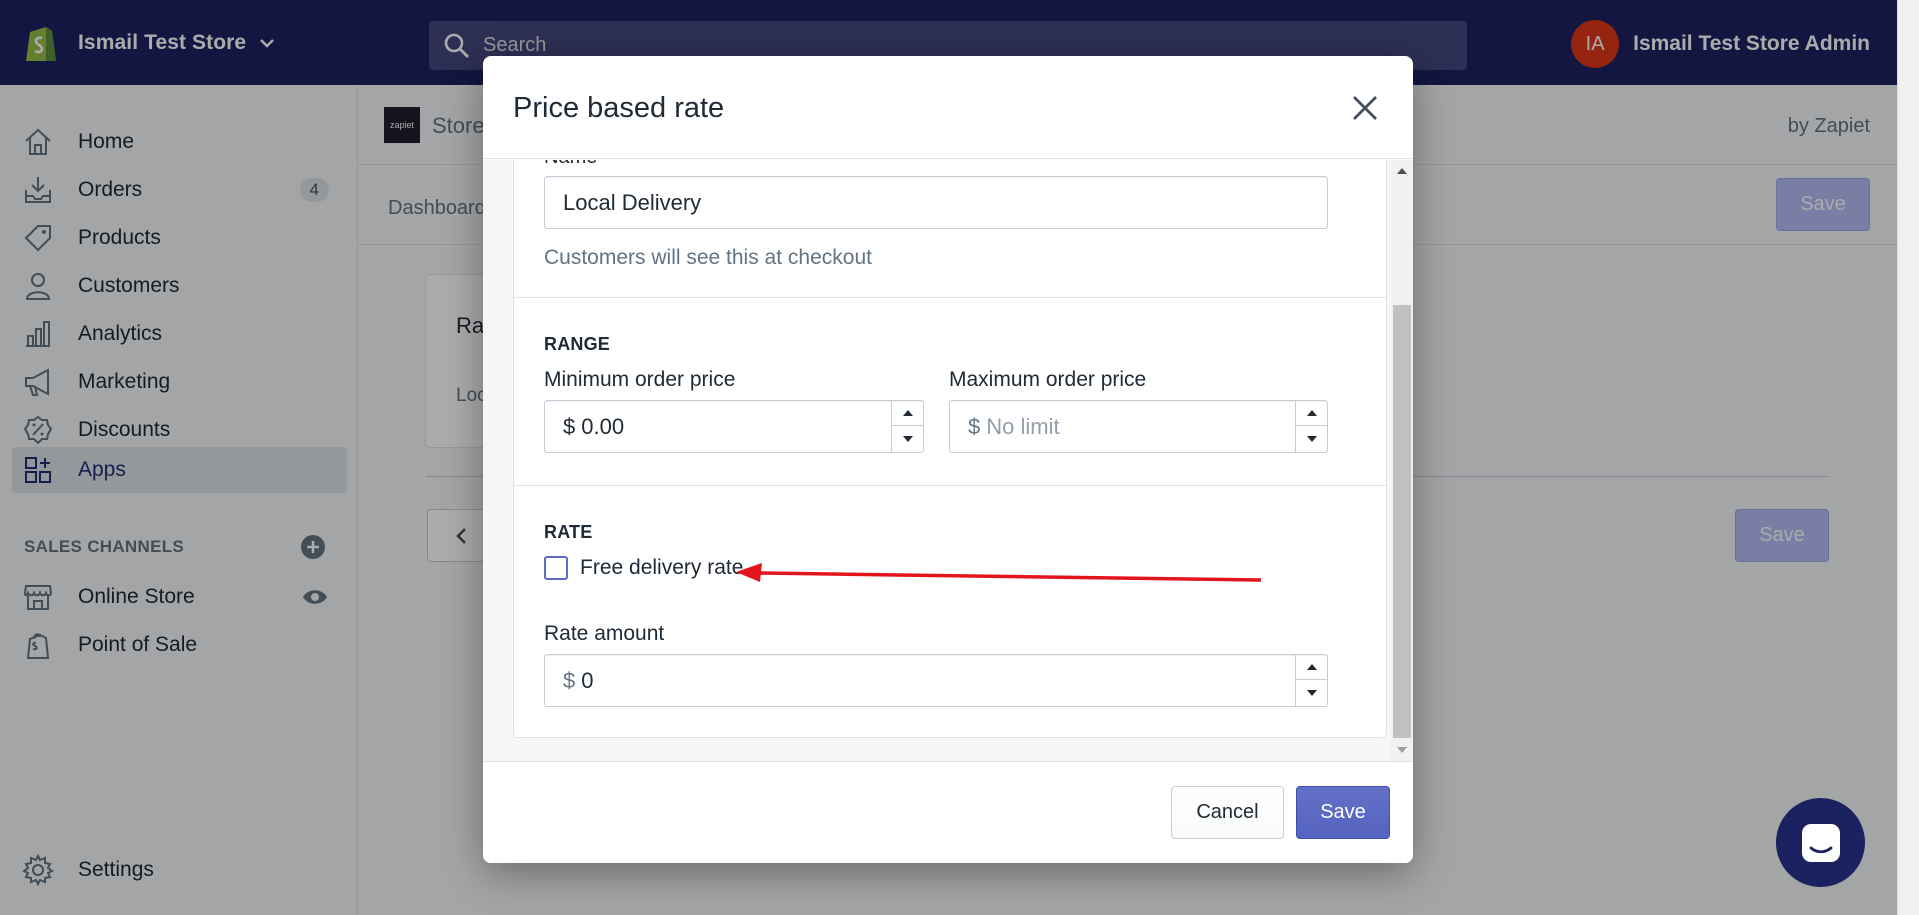  I want to click on scroll-down-arrow-icon, so click(1402, 750).